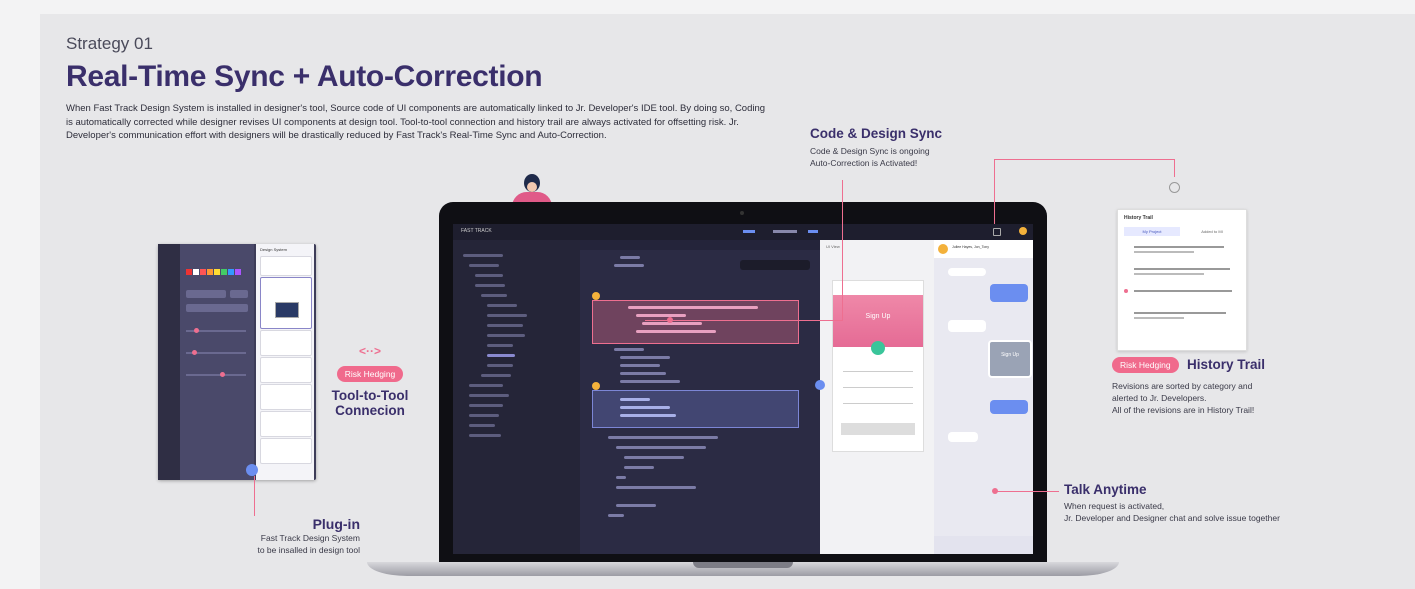 The height and width of the screenshot is (589, 1415). Describe the element at coordinates (370, 374) in the screenshot. I see `risk-hedging-badge: Risk Hedging` at that location.